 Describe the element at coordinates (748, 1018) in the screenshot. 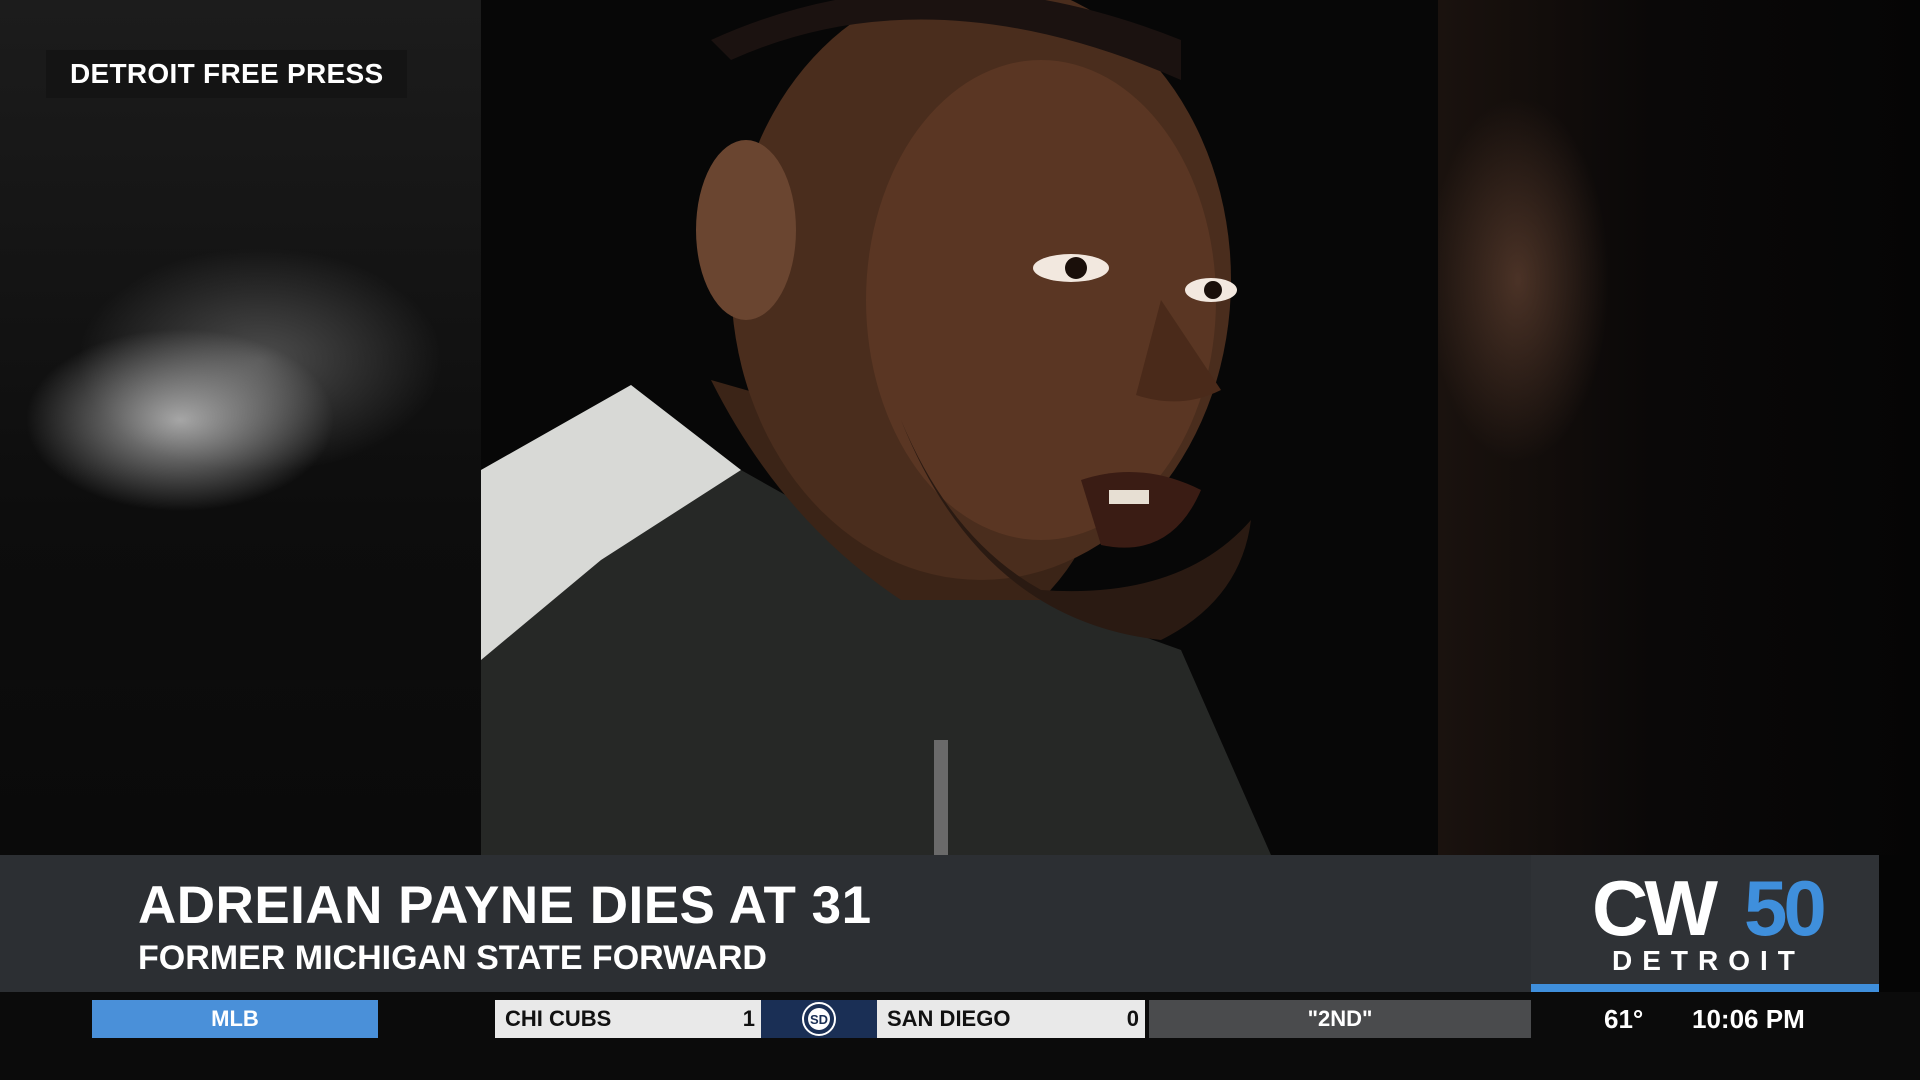

I see `away-team-score: 1` at that location.